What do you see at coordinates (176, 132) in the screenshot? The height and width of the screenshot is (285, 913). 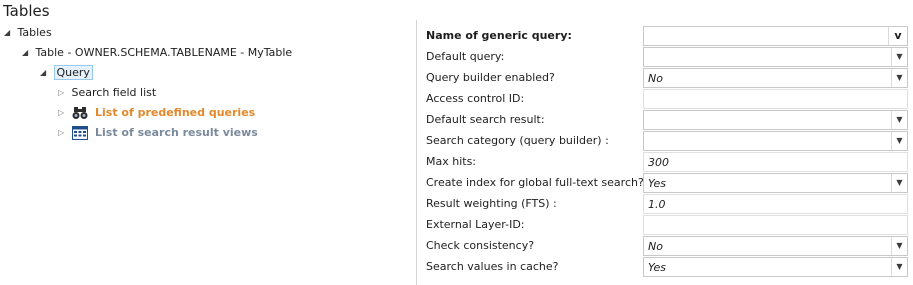 I see `tree-node-label: List of search result views` at bounding box center [176, 132].